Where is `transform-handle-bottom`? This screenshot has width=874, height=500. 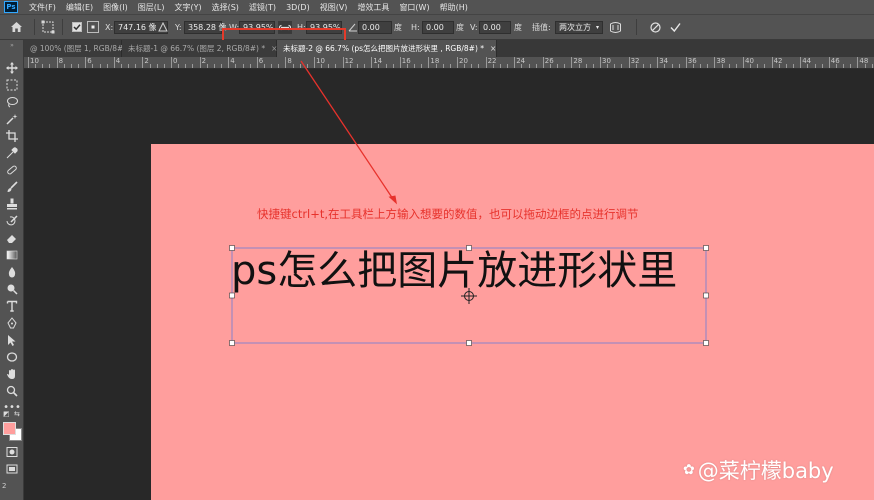 transform-handle-bottom is located at coordinates (469, 343).